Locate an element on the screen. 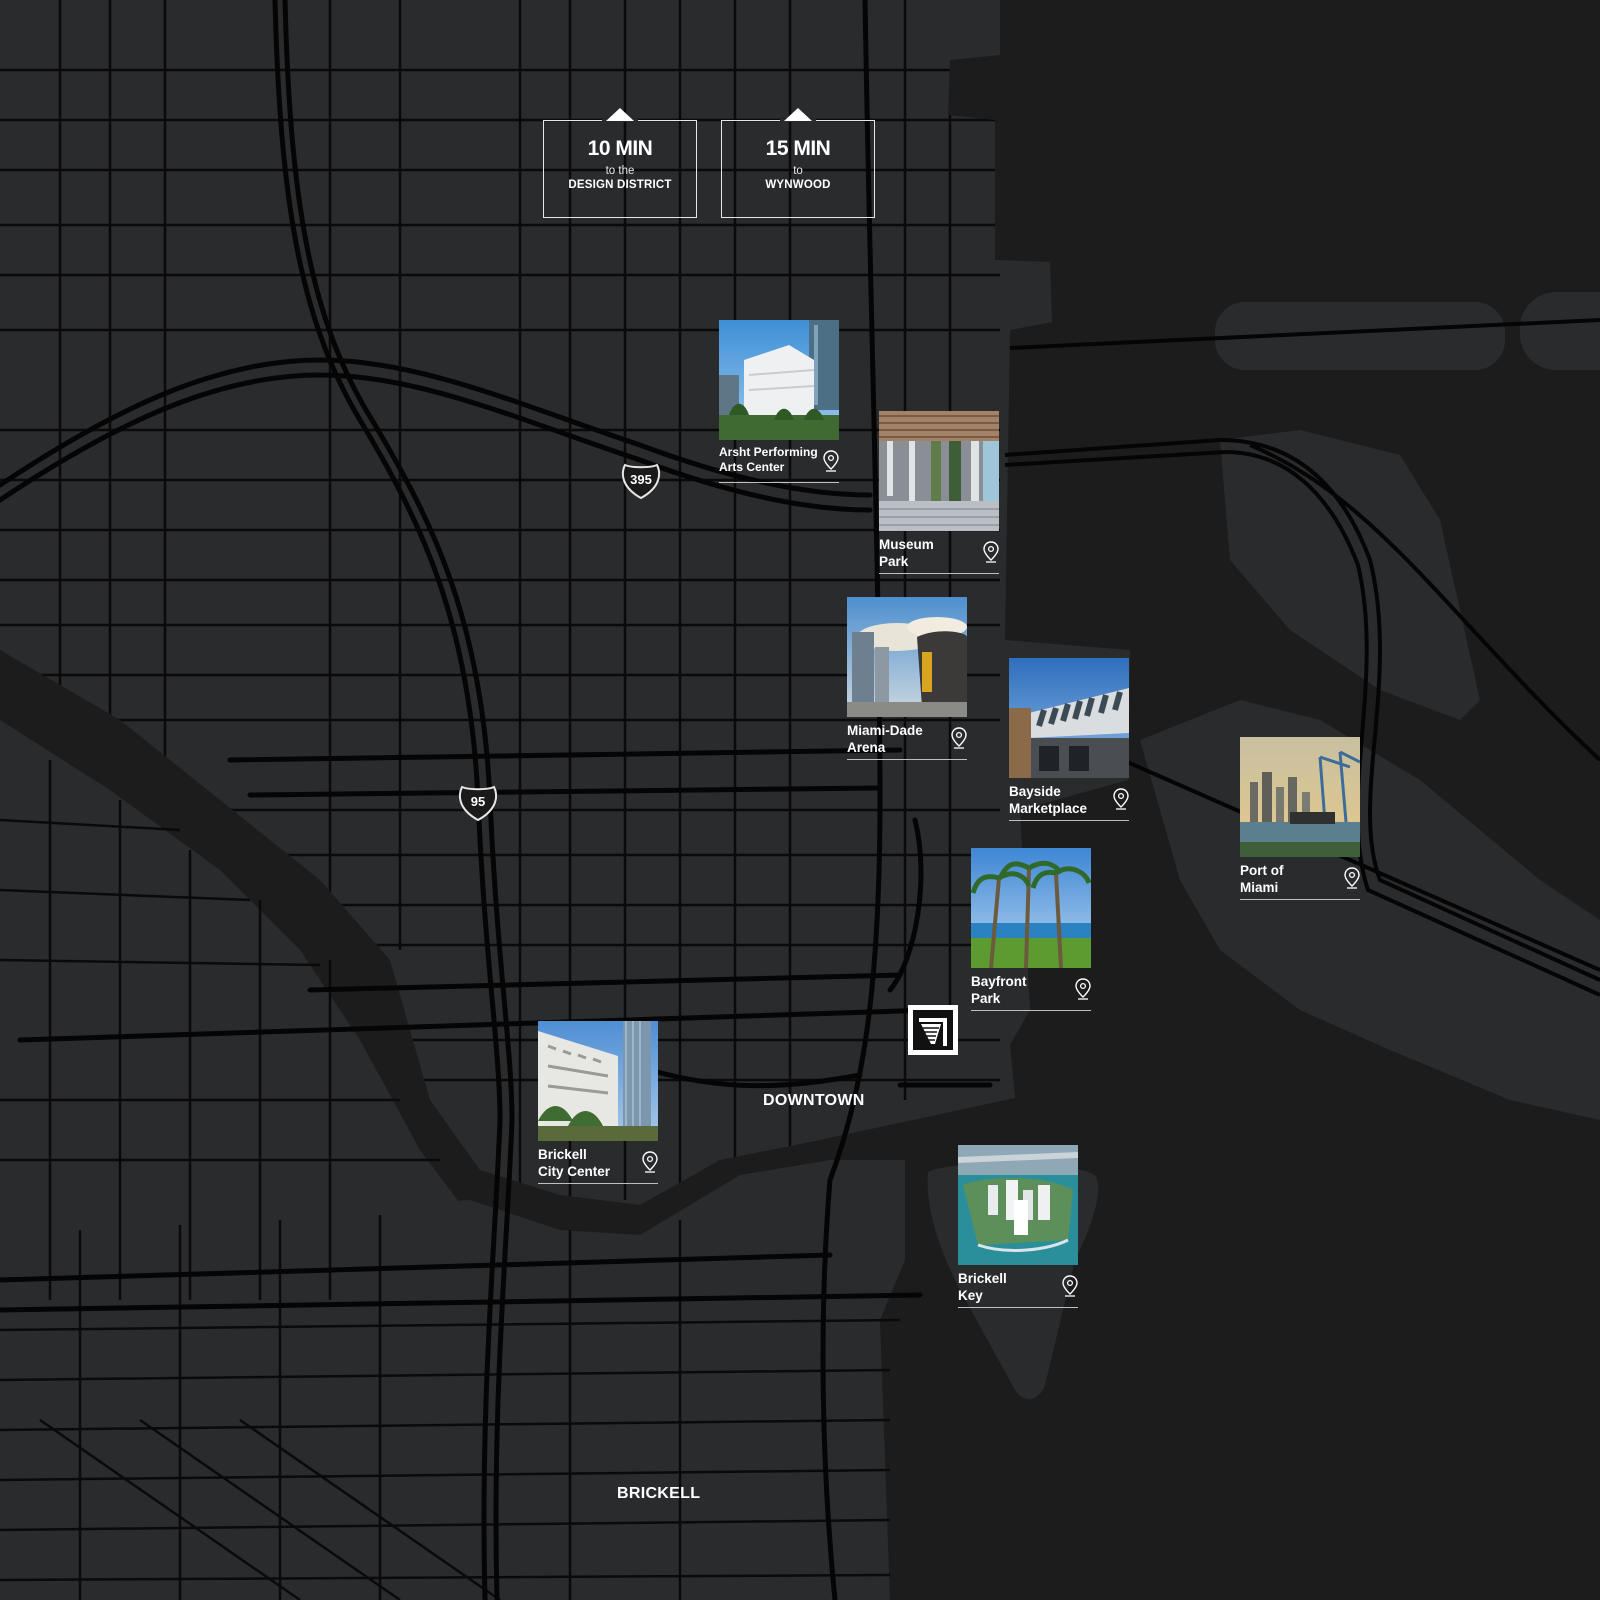 The height and width of the screenshot is (1600, 1600). travel-time-destination: WYNWOOD is located at coordinates (798, 185).